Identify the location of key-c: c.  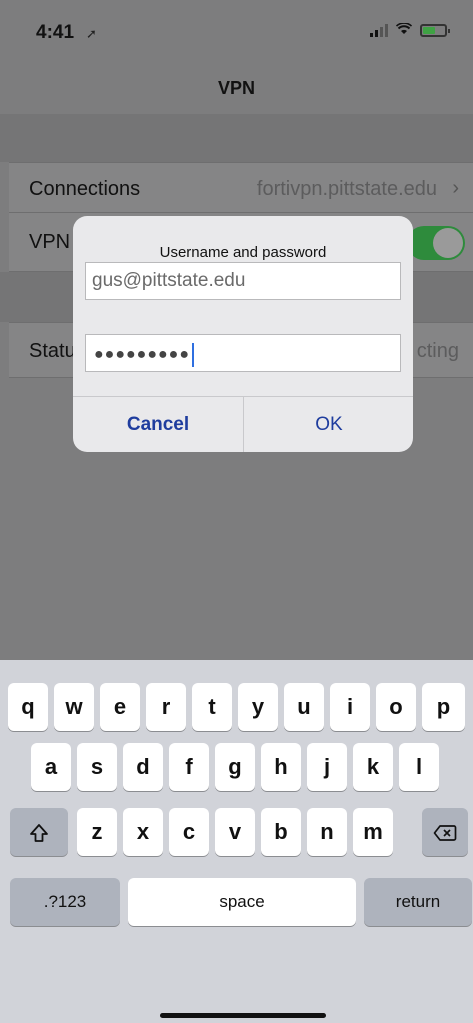
(189, 832).